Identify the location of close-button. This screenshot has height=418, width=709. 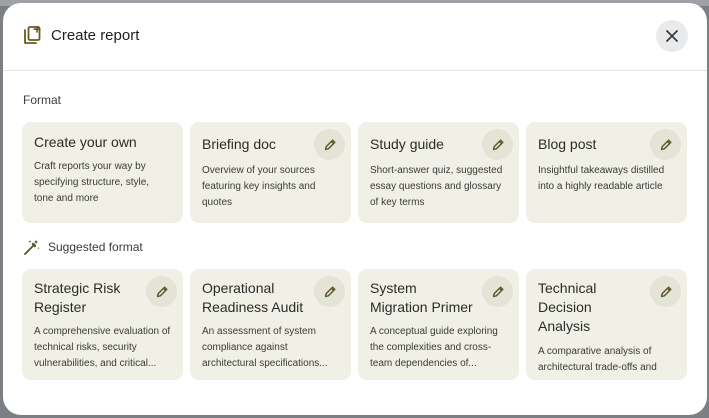
(672, 36).